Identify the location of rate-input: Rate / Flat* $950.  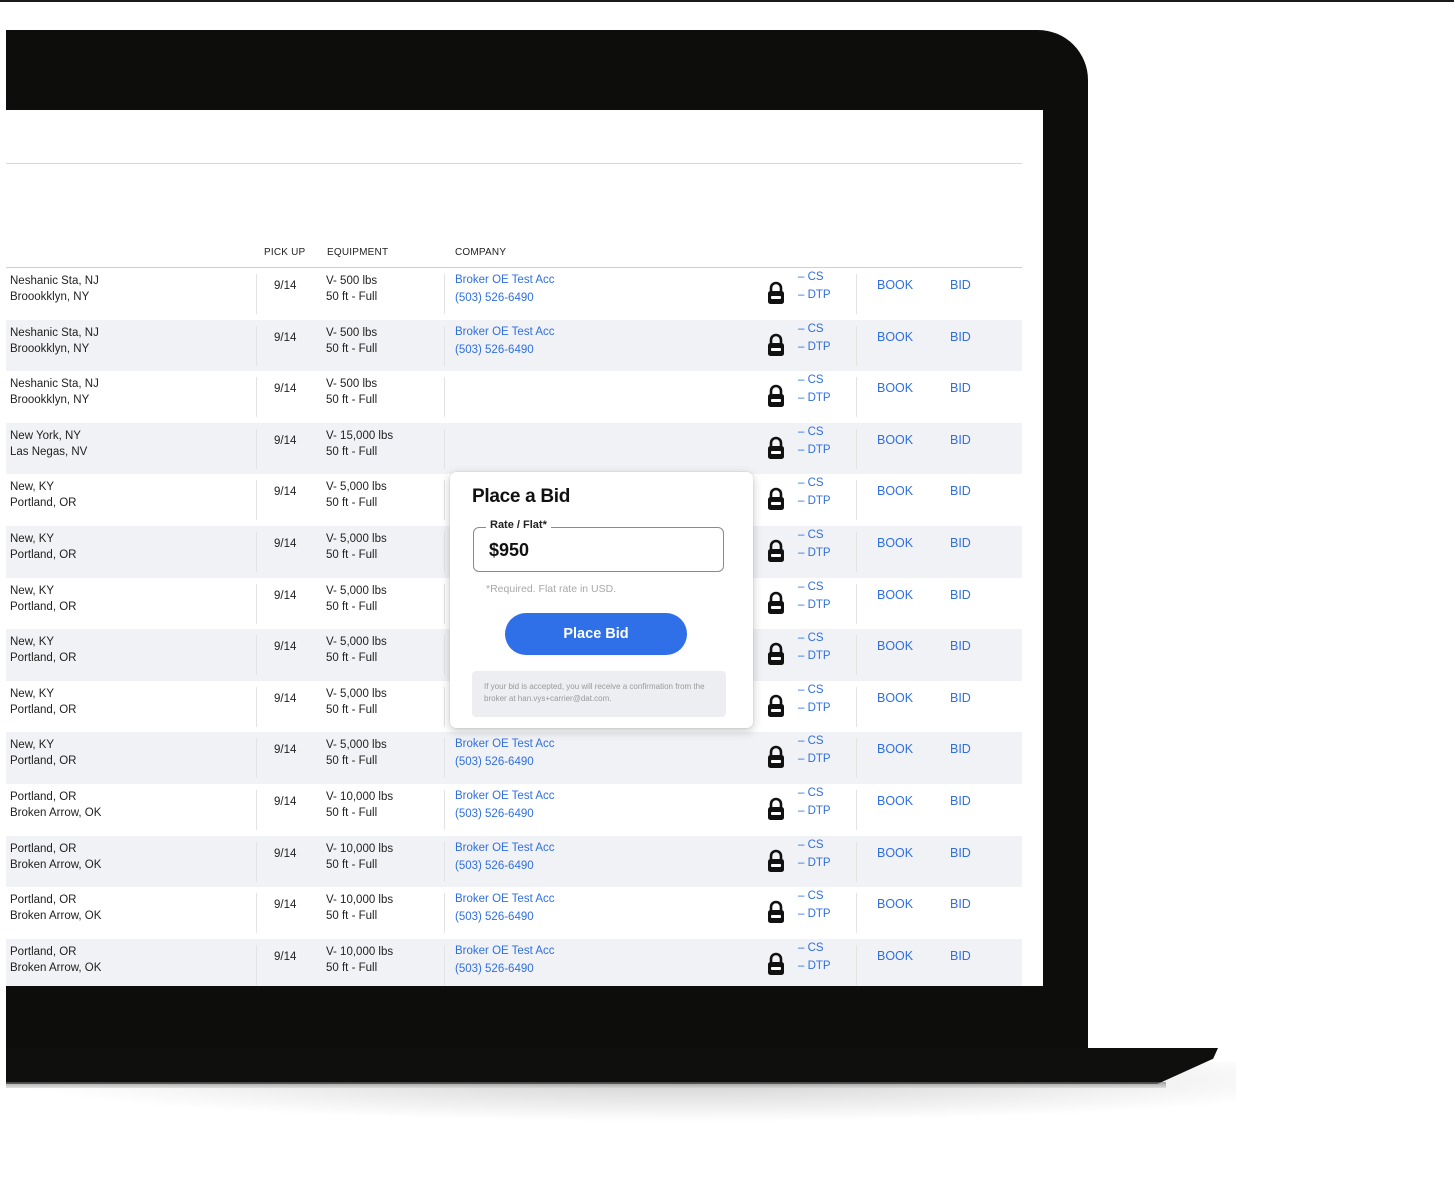
(598, 545).